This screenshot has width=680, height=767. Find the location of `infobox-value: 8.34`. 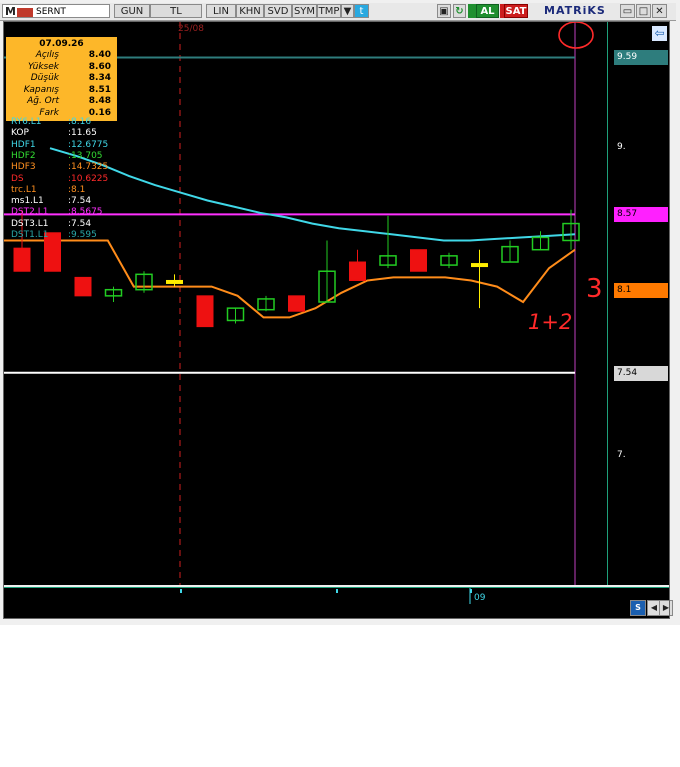

infobox-value: 8.34 is located at coordinates (99, 78).